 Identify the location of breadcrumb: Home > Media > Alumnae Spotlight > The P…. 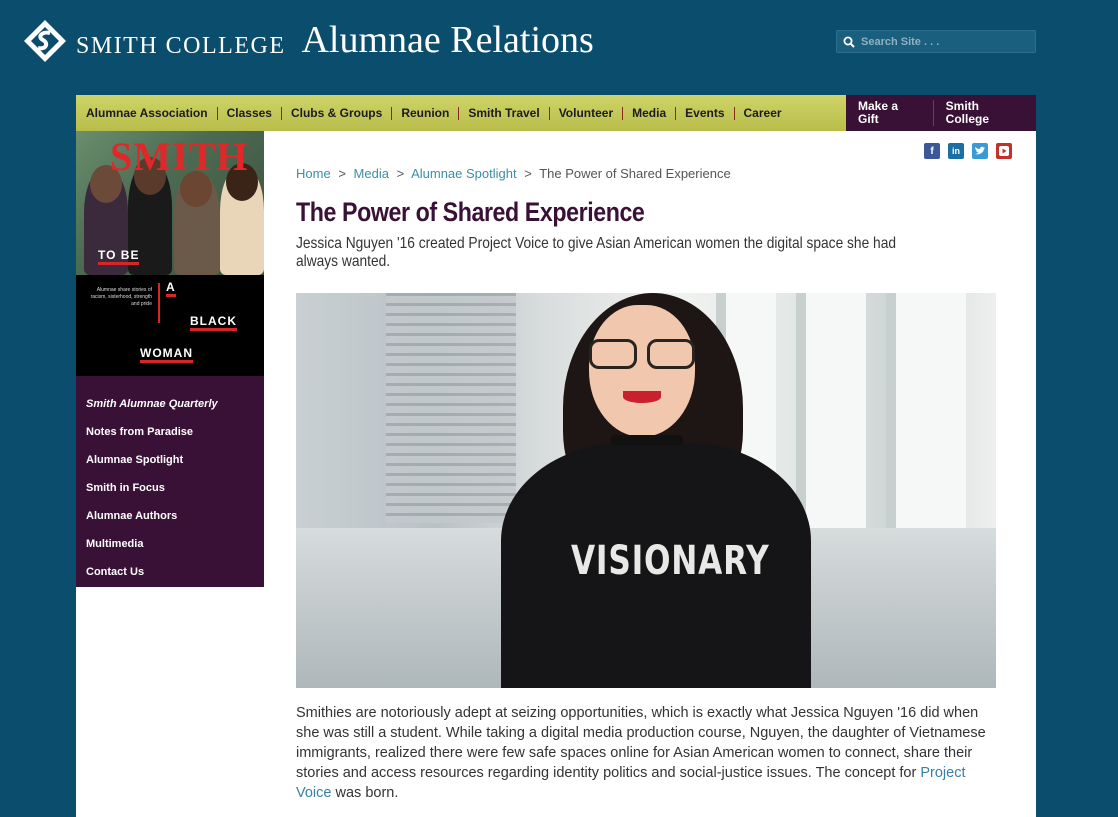
(513, 173).